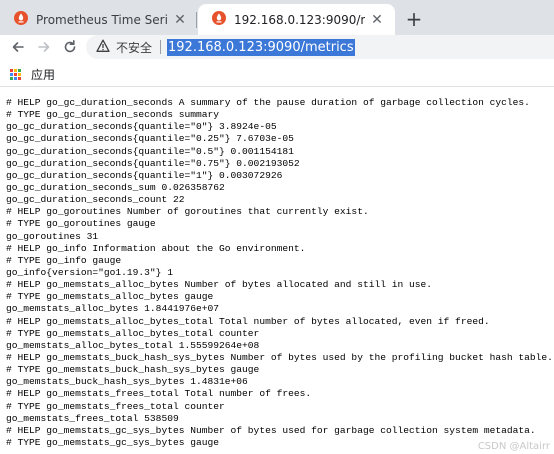 The image size is (554, 454). Describe the element at coordinates (64, 260) in the screenshot. I see `metric-comment-line: # TYPE go_info gauge` at that location.